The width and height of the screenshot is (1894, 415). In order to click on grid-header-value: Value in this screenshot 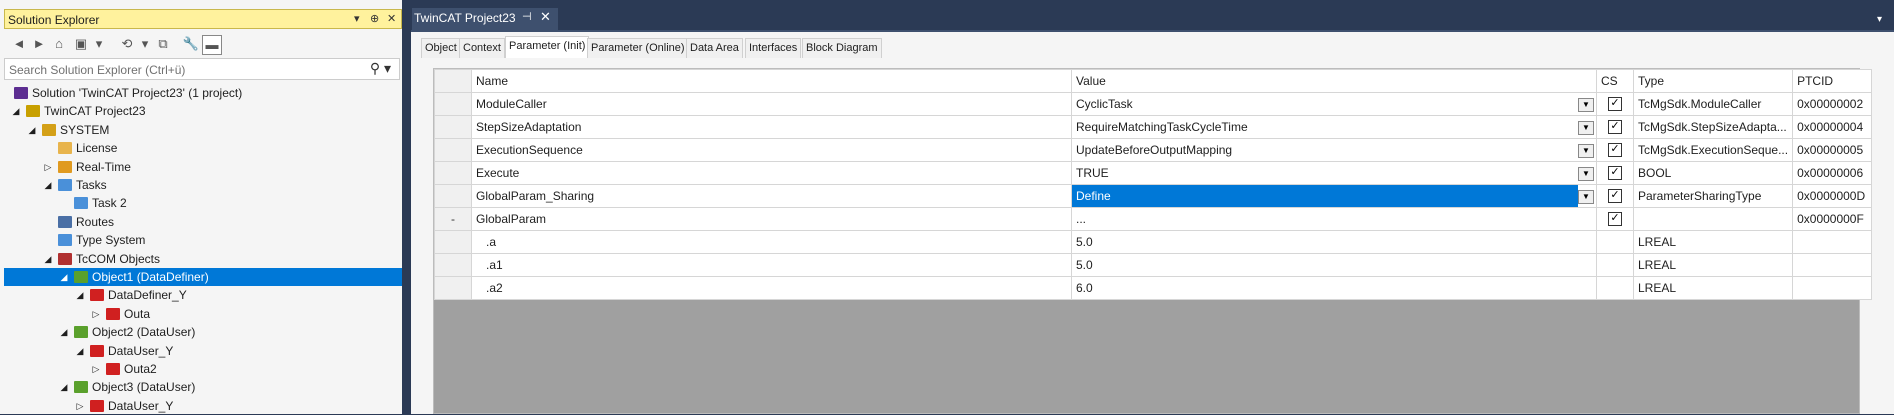, I will do `click(1334, 81)`.